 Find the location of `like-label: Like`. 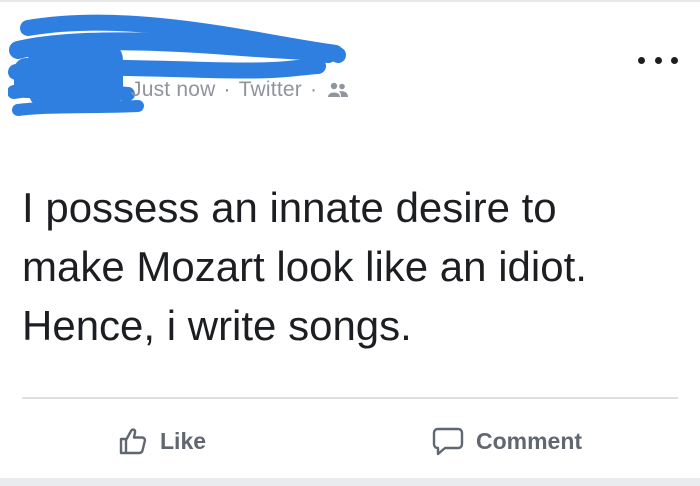

like-label: Like is located at coordinates (183, 440).